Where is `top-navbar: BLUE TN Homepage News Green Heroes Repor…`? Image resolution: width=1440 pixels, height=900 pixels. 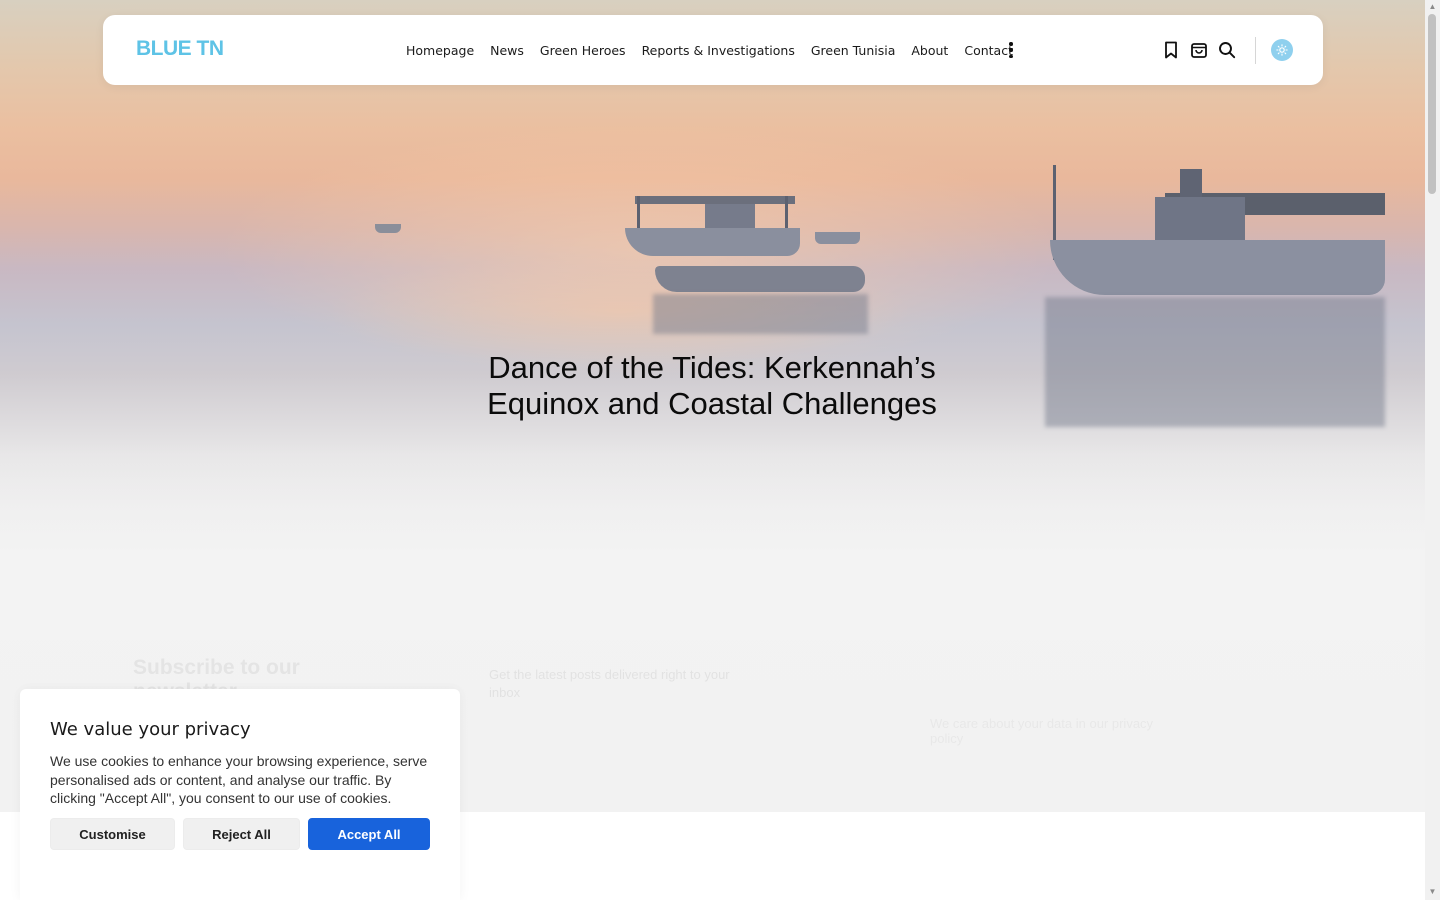
top-navbar: BLUE TN Homepage News Green Heroes Repor… is located at coordinates (713, 50).